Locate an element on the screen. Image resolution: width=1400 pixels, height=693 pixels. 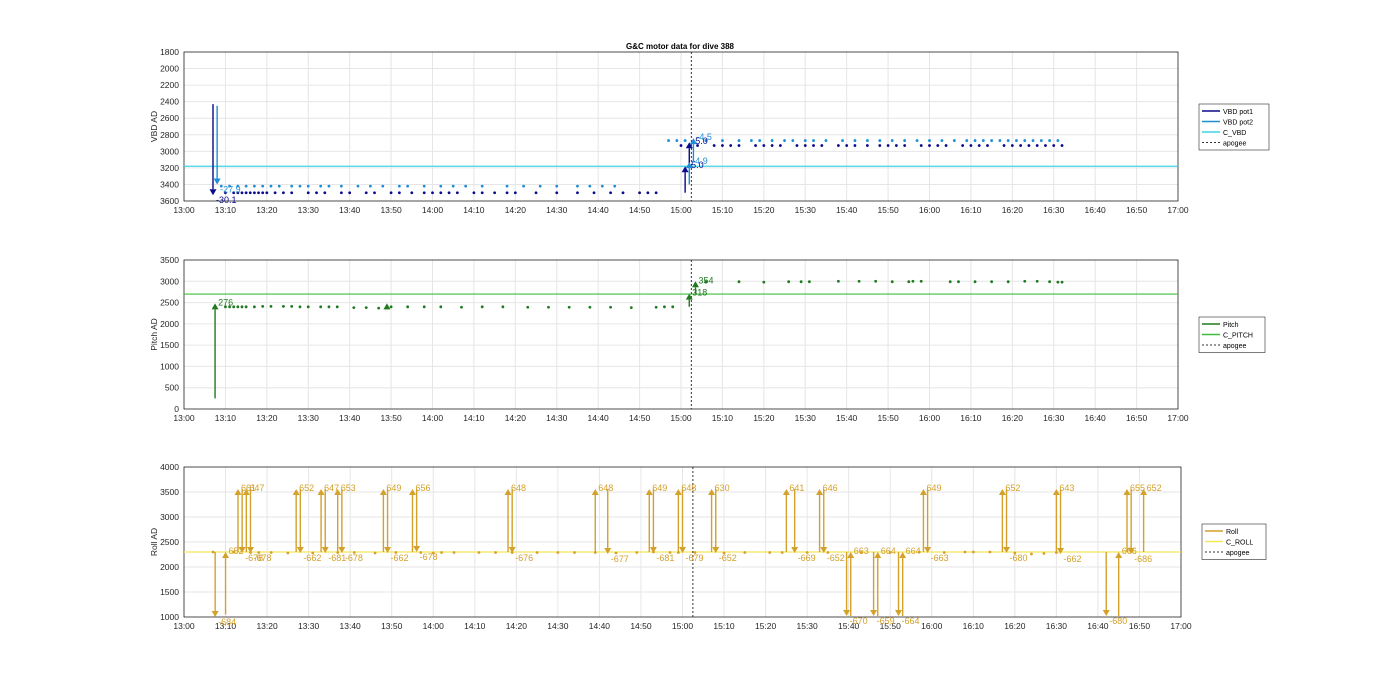
arrow-label: 630 is located at coordinates (722, 488).